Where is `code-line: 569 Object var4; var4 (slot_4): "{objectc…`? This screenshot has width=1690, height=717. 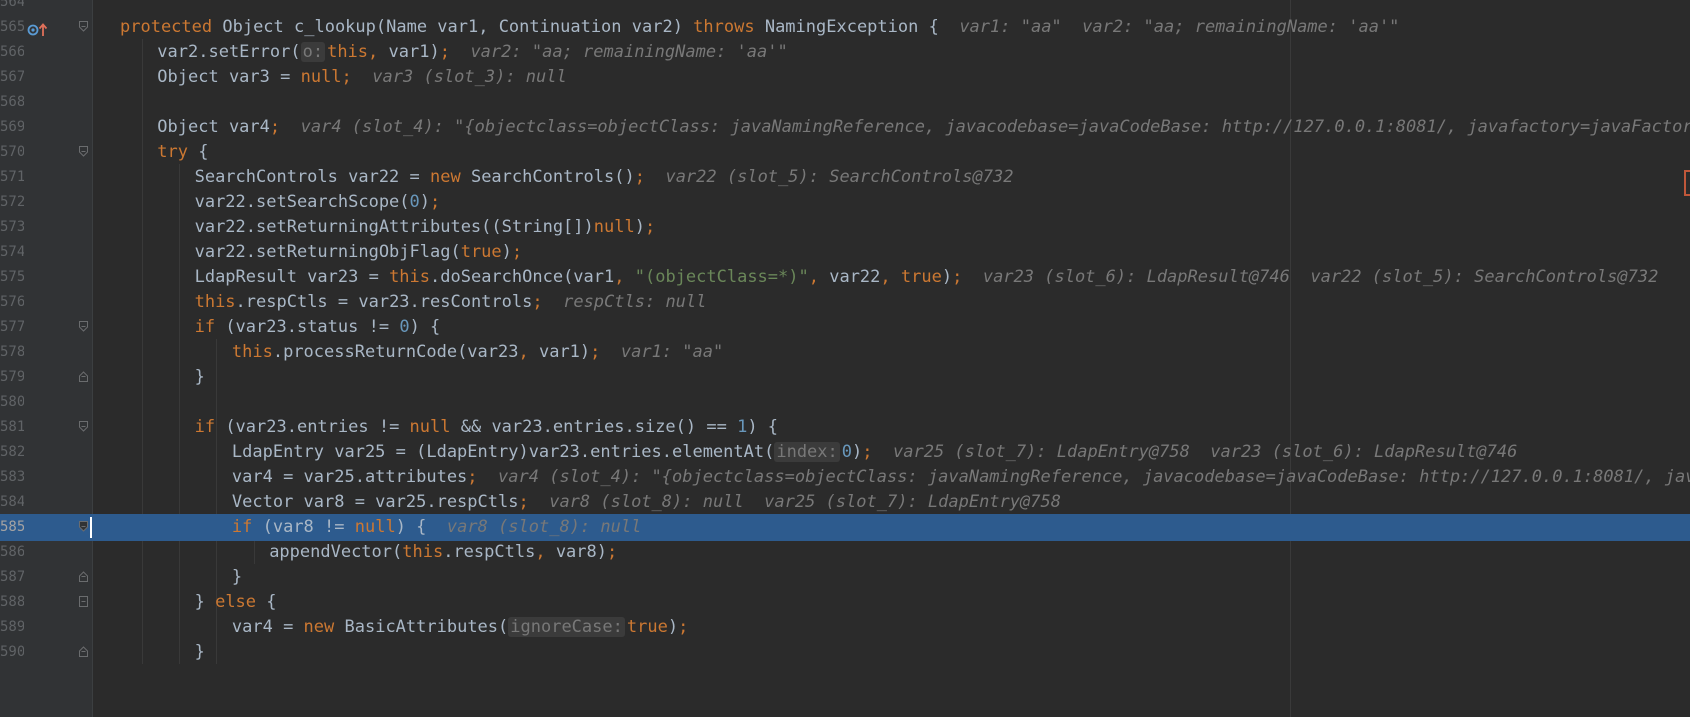 code-line: 569 Object var4; var4 (slot_4): "{objectc… is located at coordinates (845, 127).